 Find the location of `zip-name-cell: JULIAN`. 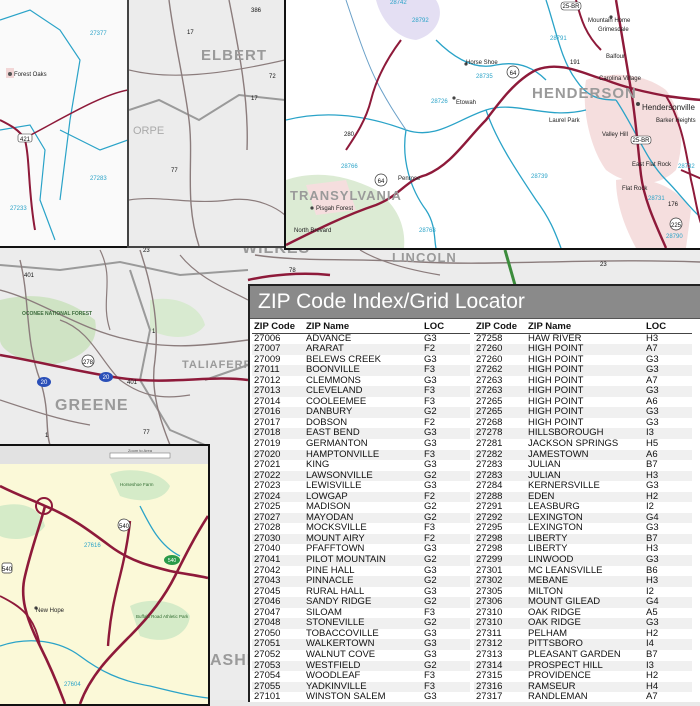

zip-name-cell: JULIAN is located at coordinates (585, 476).